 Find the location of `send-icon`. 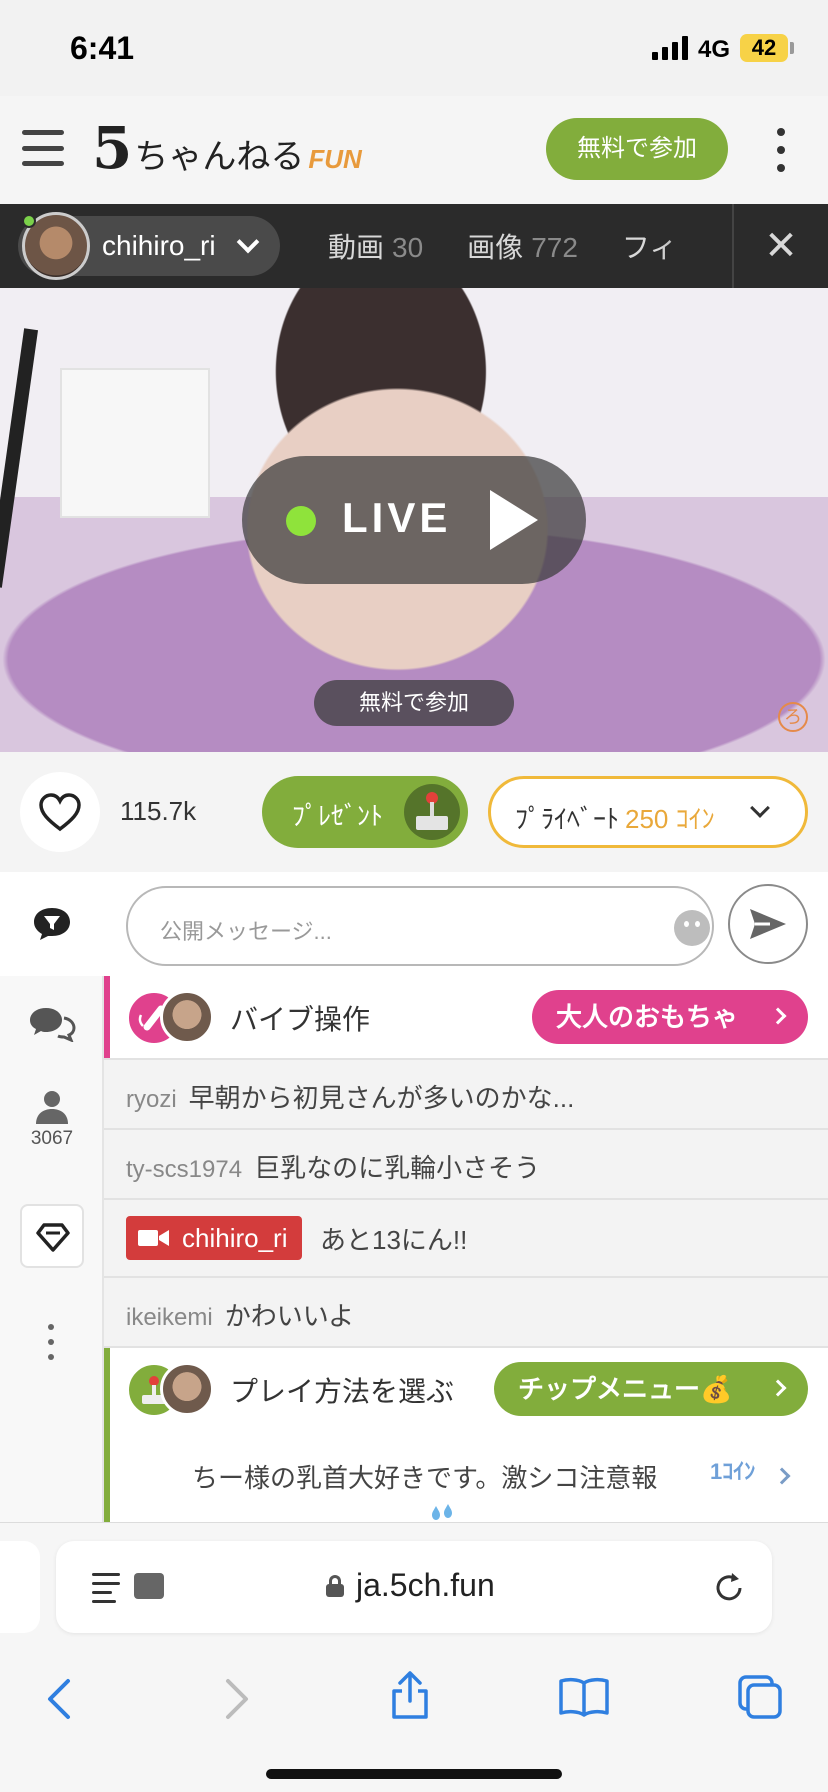

send-icon is located at coordinates (768, 924).